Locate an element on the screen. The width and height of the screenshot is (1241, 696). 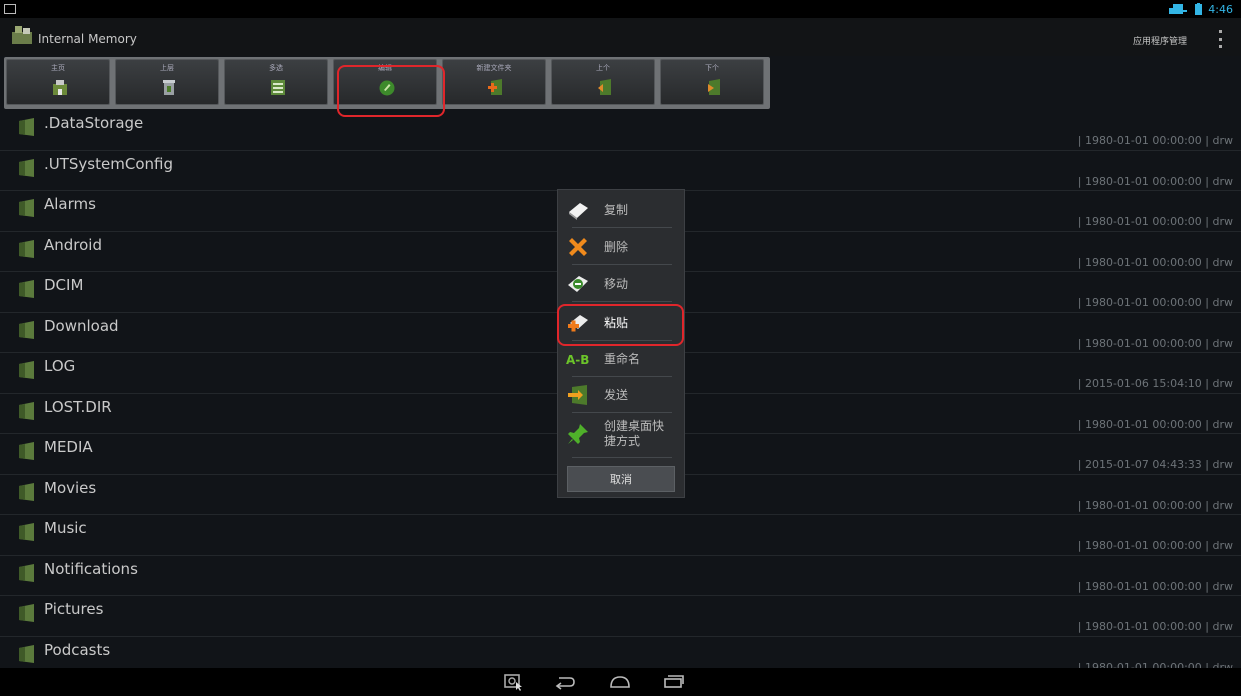
list-item: Pictures | 1980-01-01 00:00:00 | drw is located at coordinates (620, 616).